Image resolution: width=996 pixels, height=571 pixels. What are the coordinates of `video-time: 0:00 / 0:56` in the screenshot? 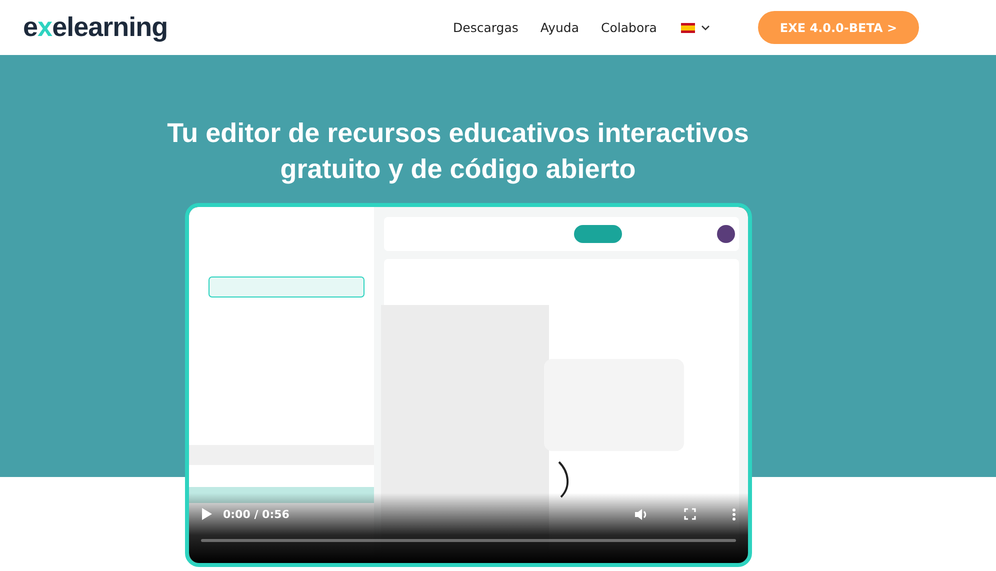 It's located at (256, 514).